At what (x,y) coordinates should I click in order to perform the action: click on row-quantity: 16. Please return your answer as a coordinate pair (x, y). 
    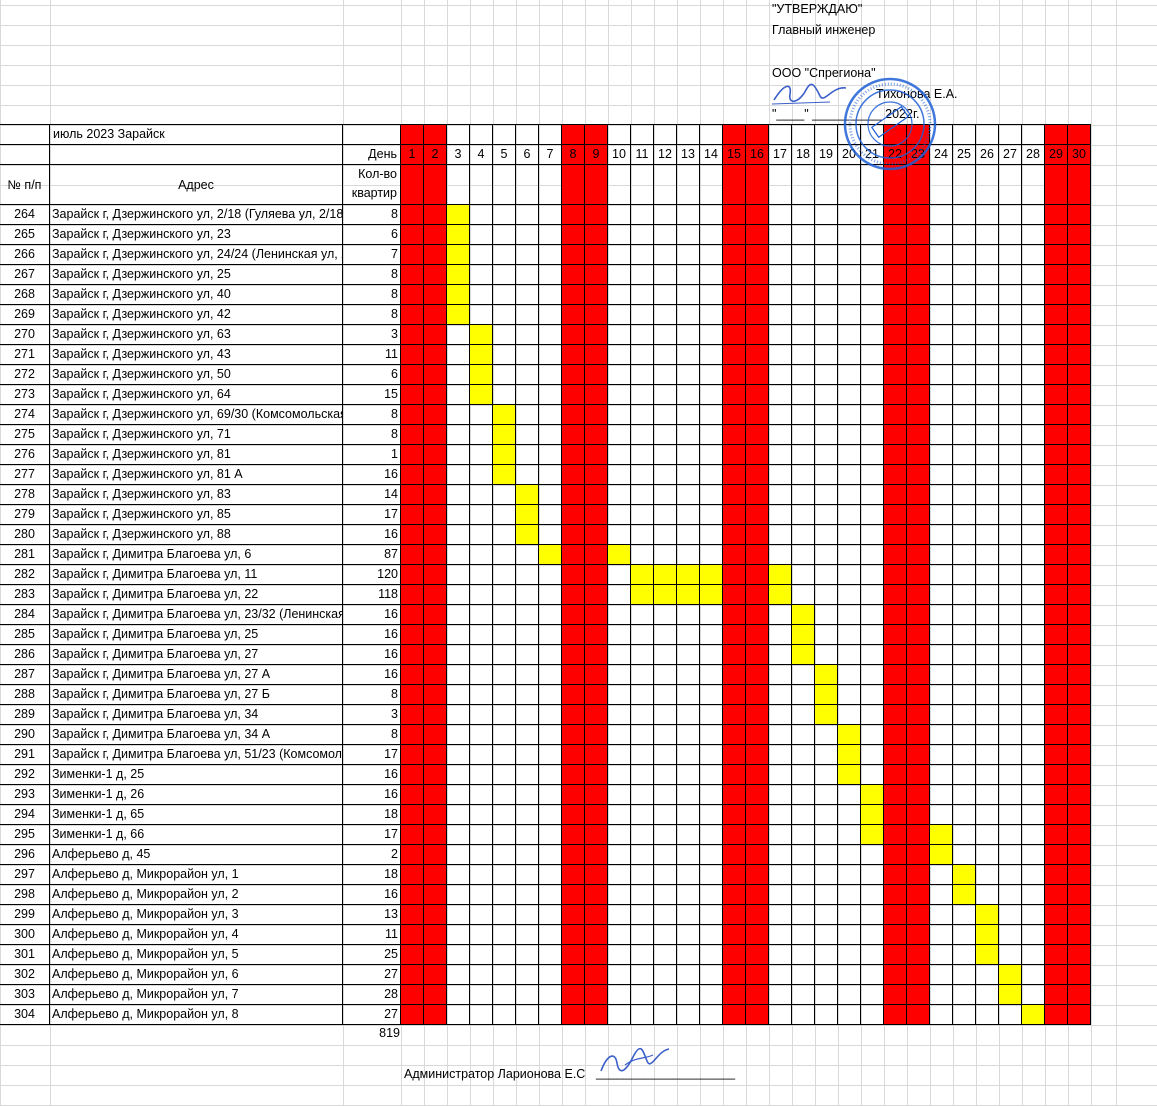
    Looking at the image, I should click on (371, 614).